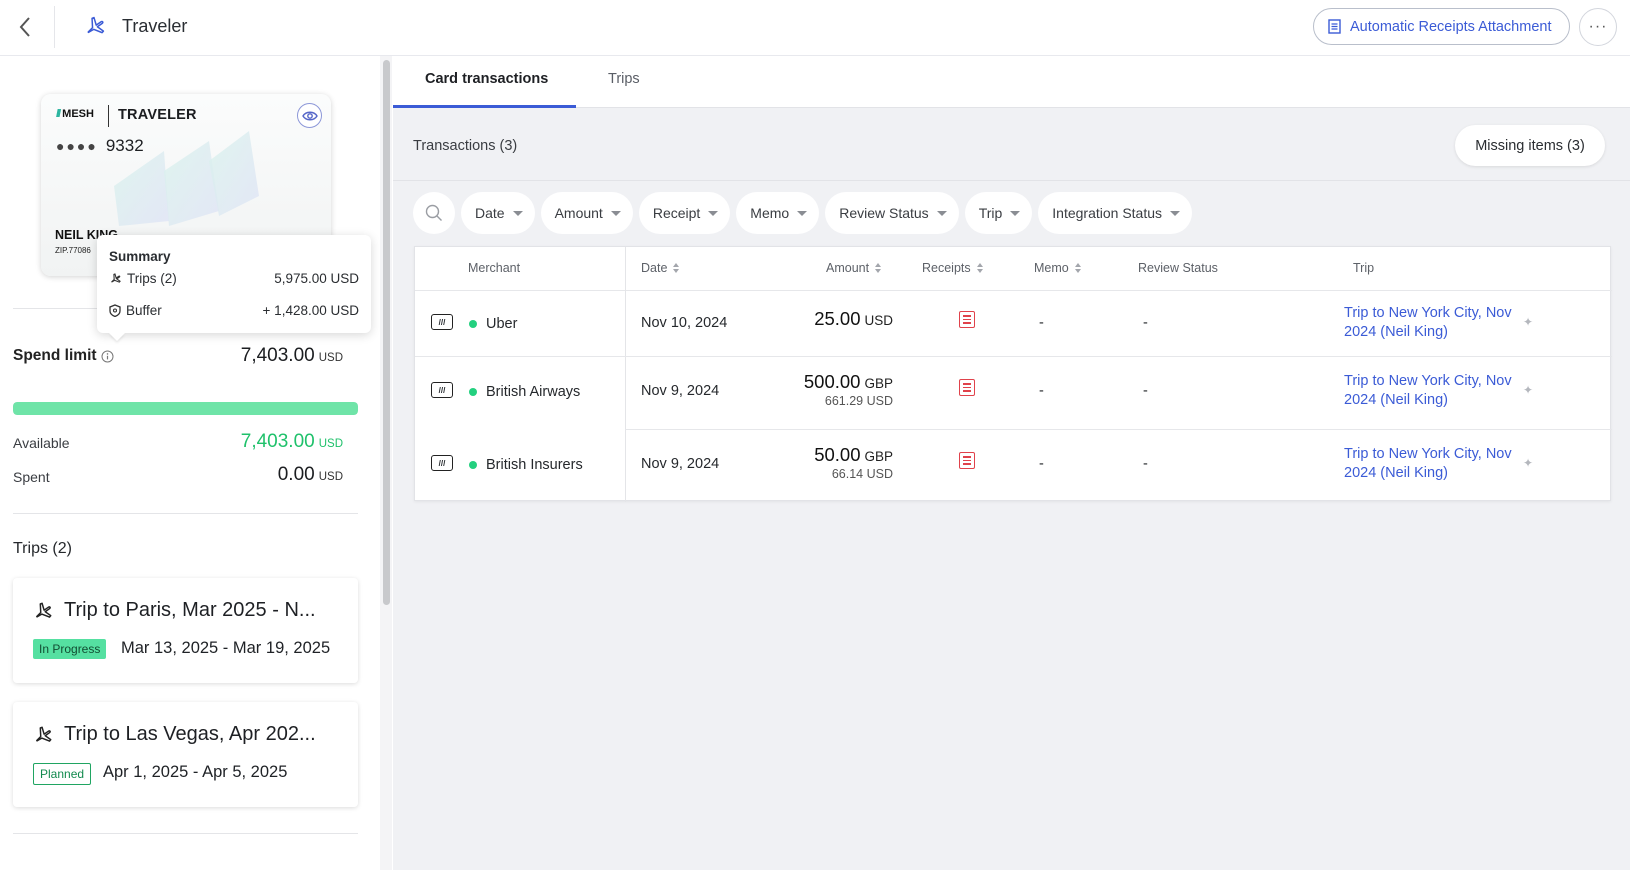  What do you see at coordinates (1115, 213) in the screenshot?
I see `filter-integration-status: Integration Status` at bounding box center [1115, 213].